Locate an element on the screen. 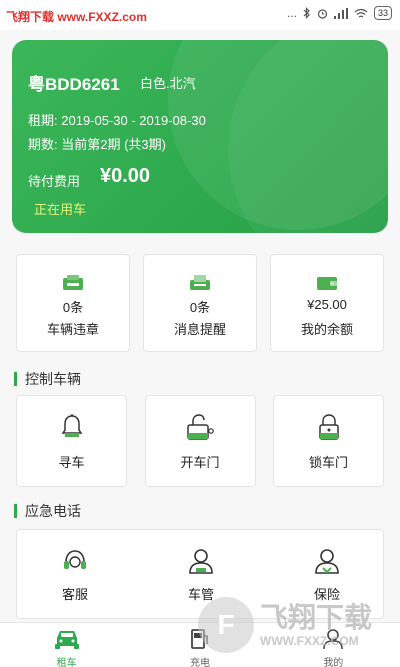  period-label: 租期: is located at coordinates (43, 120).